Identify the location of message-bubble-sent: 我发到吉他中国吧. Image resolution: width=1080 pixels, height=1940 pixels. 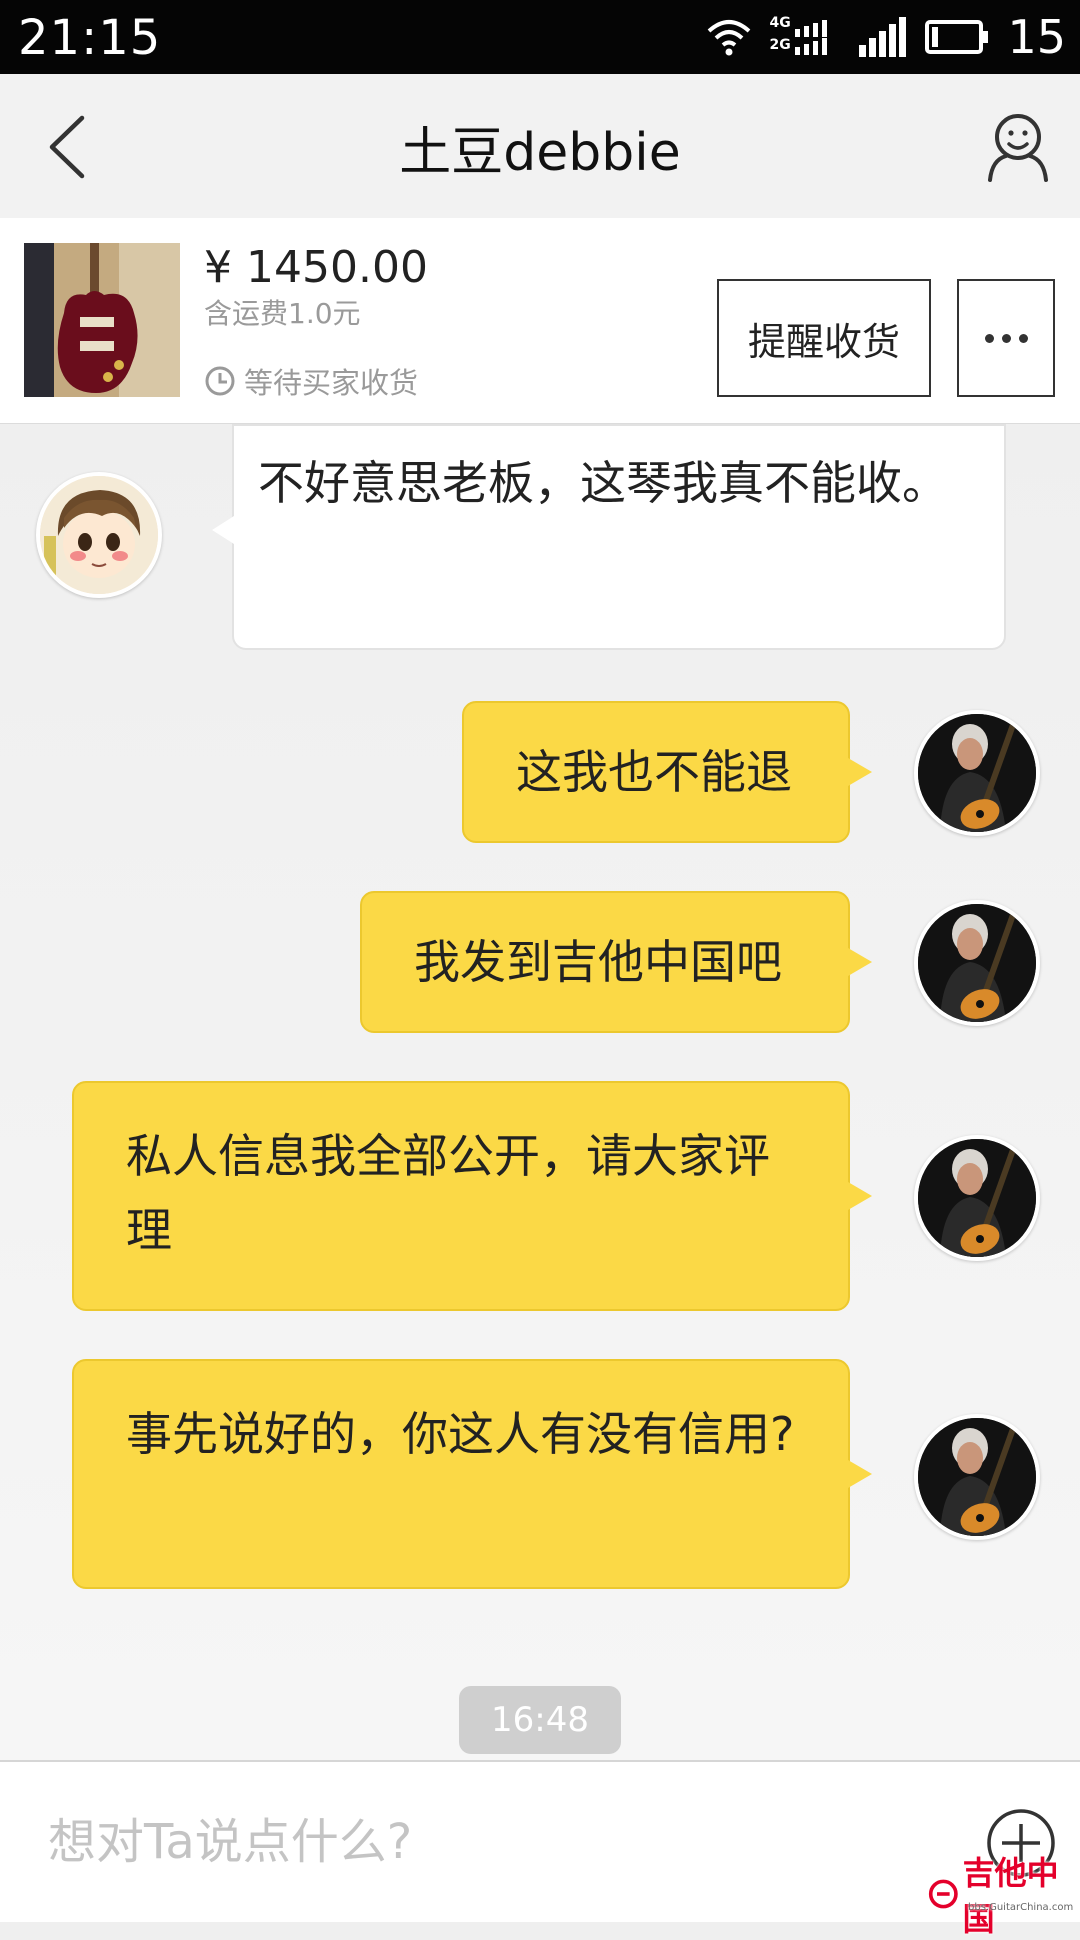
(616, 962).